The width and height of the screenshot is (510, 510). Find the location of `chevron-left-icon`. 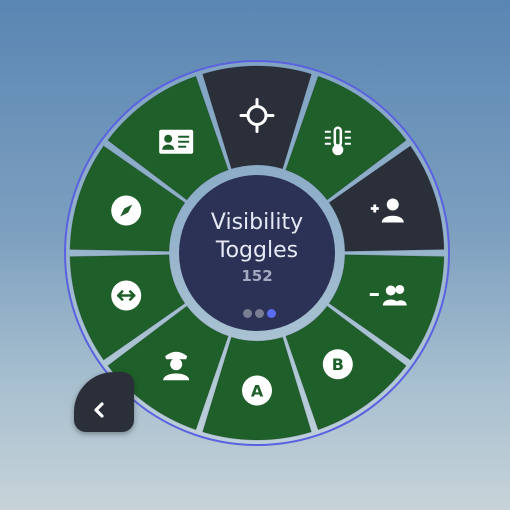

chevron-left-icon is located at coordinates (99, 410).